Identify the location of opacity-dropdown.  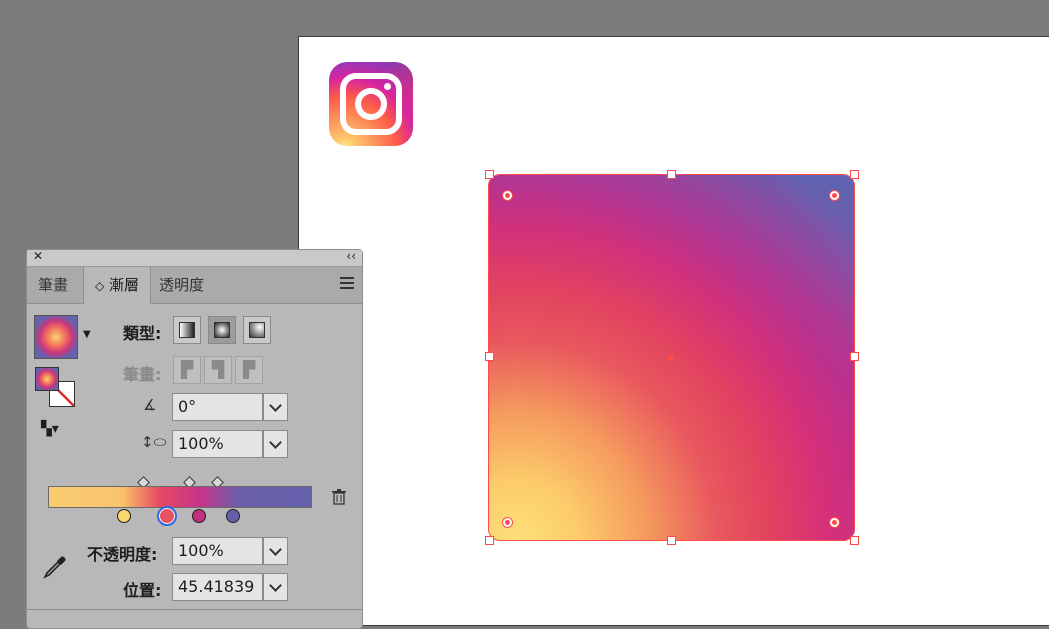
(275, 551).